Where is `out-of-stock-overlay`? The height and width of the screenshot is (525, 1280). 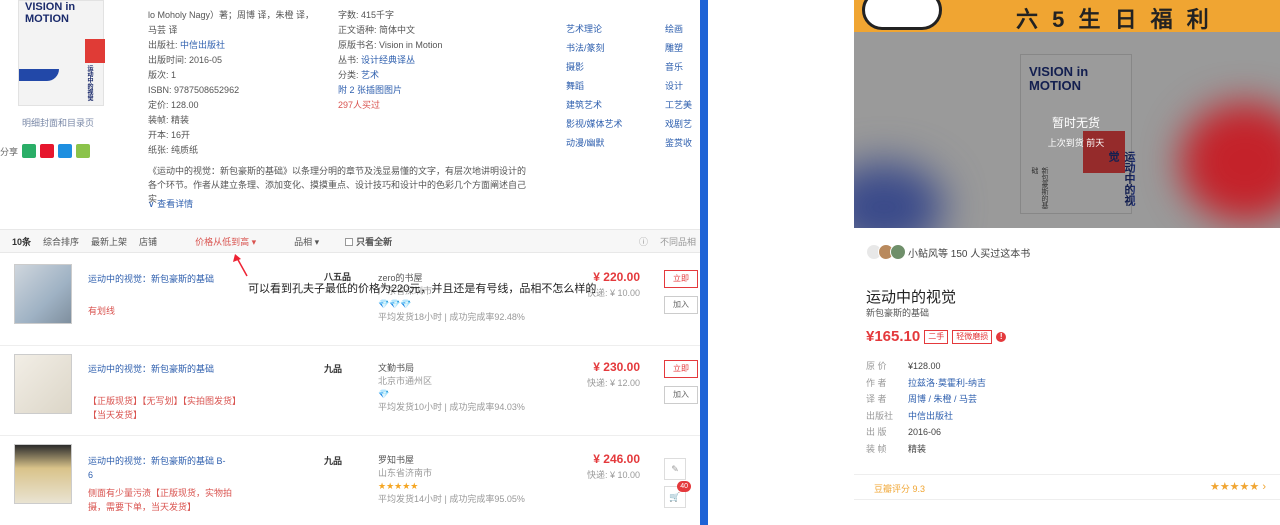
out-of-stock-overlay is located at coordinates (1076, 134).